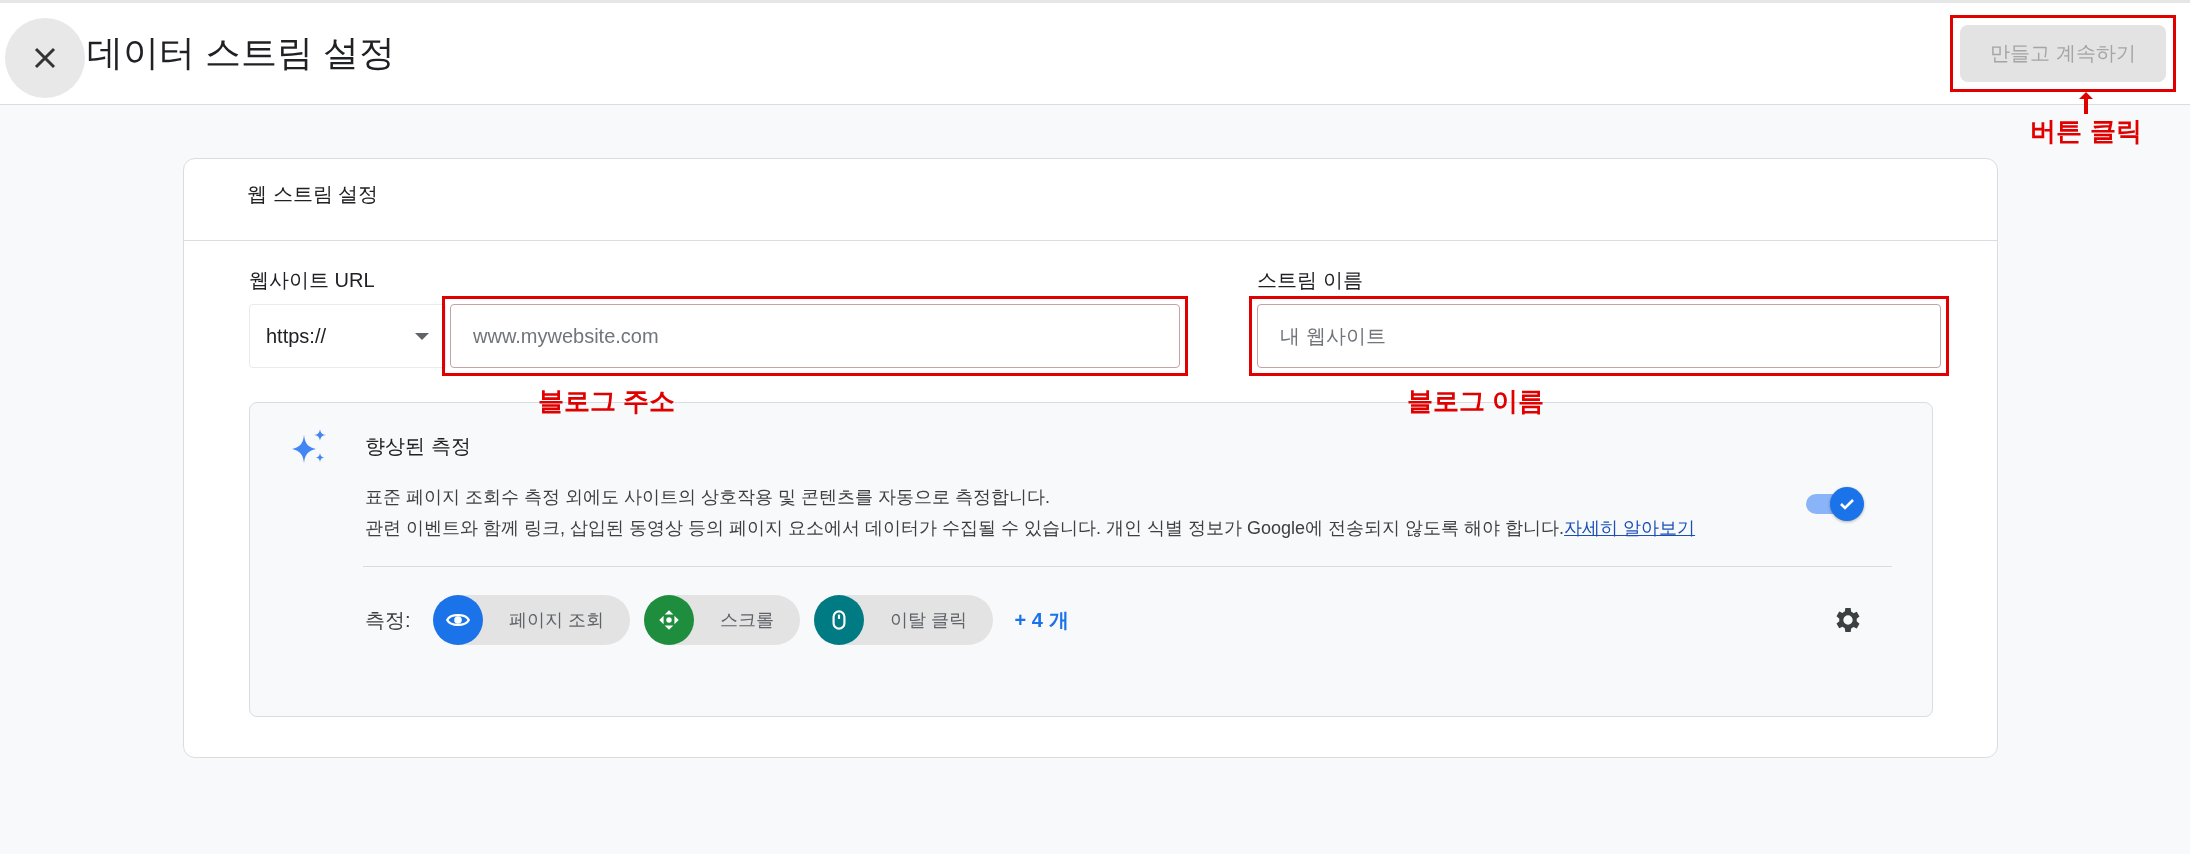  What do you see at coordinates (418, 446) in the screenshot?
I see `section-title: 향상된 측정` at bounding box center [418, 446].